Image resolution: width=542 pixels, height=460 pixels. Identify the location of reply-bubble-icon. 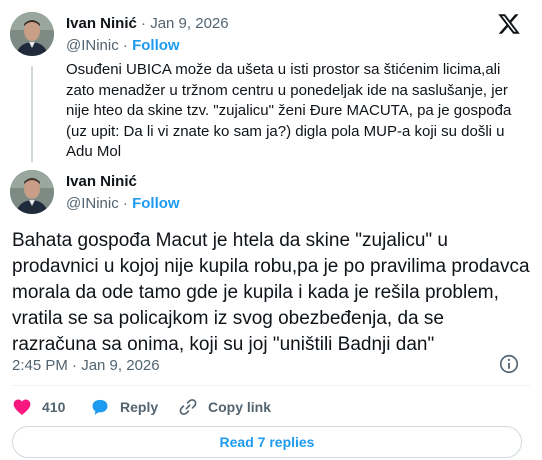
(100, 407).